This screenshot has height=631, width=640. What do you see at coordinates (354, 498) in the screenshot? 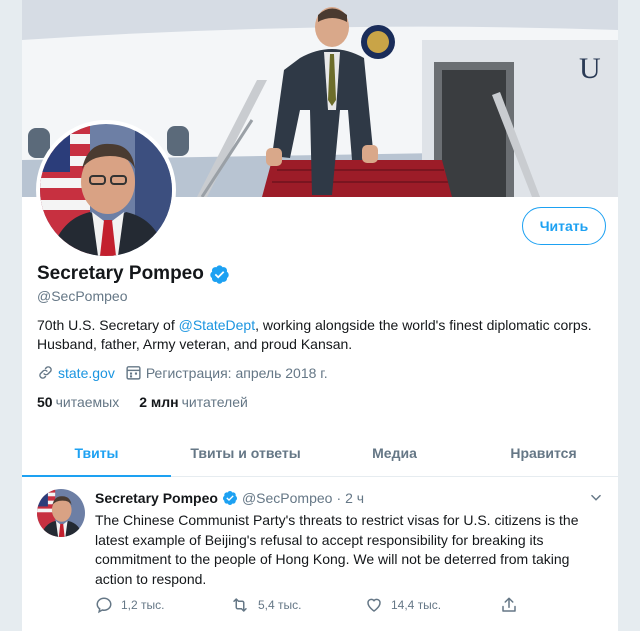
I see `tweet-timestamp: 2 ч` at bounding box center [354, 498].